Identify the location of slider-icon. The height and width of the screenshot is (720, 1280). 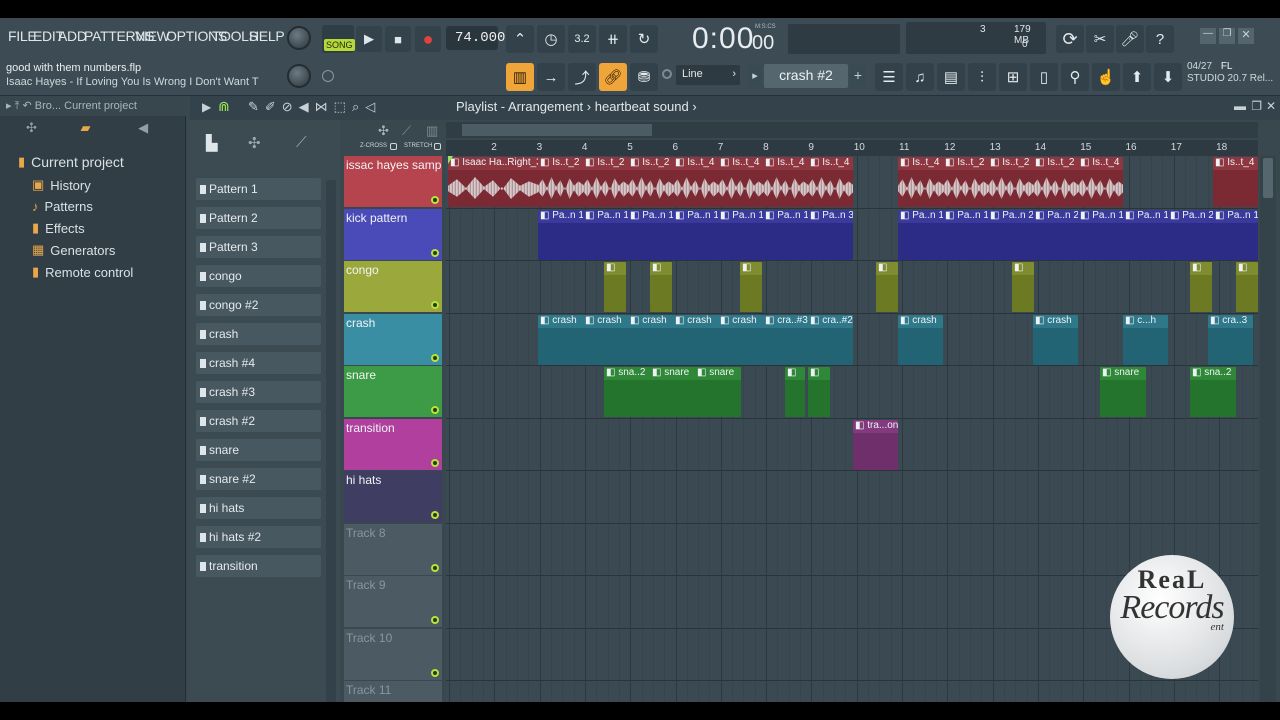
(328, 76).